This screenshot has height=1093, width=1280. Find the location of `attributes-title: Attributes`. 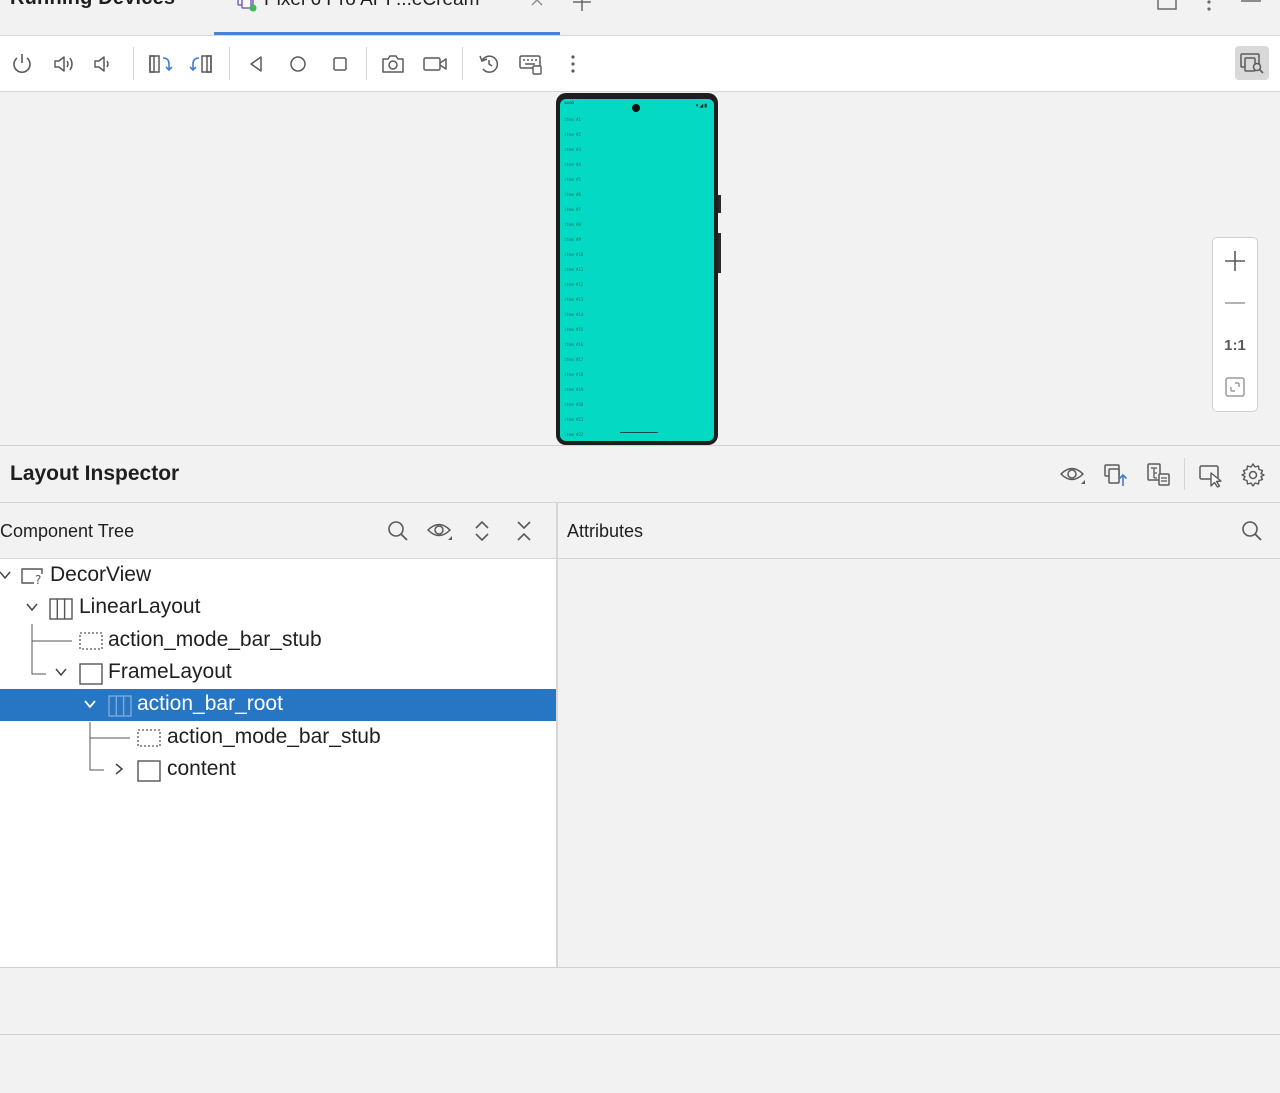

attributes-title: Attributes is located at coordinates (605, 531).